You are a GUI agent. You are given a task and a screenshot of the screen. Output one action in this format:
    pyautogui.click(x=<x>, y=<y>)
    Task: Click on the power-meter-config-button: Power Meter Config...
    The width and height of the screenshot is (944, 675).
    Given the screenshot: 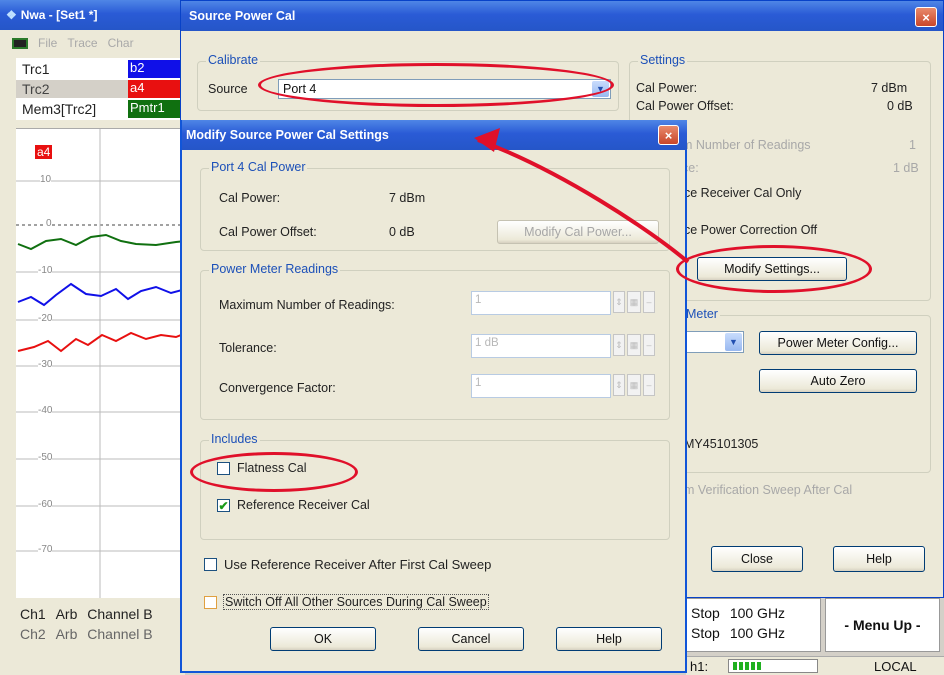 What is the action you would take?
    pyautogui.click(x=838, y=343)
    